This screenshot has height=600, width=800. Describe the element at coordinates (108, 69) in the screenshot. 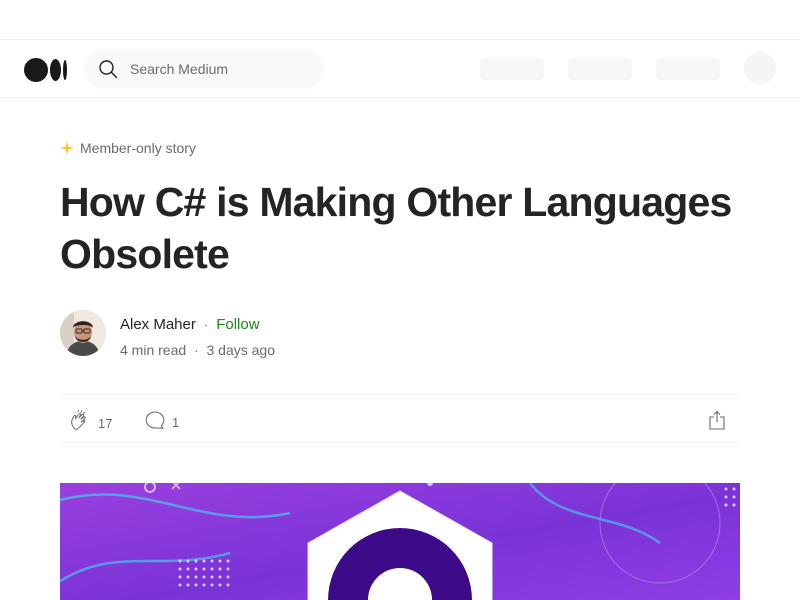

I see `search-icon` at that location.